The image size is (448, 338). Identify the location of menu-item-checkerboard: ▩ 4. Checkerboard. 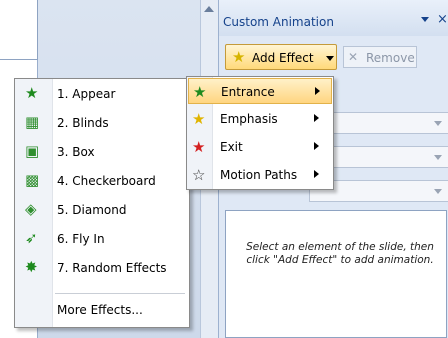
(102, 180).